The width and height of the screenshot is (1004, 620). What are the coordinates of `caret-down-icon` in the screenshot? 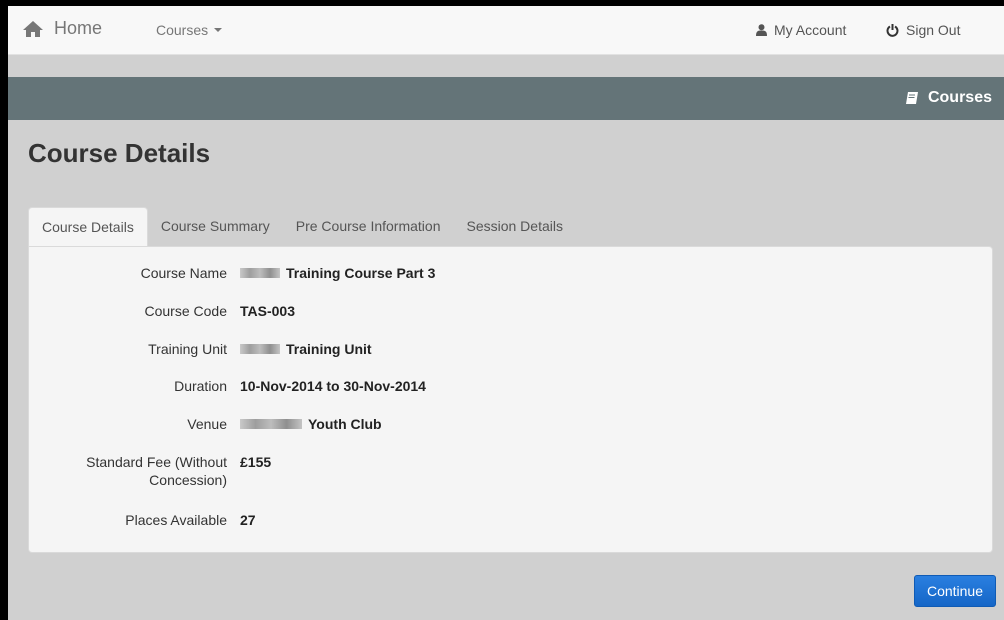 It's located at (218, 30).